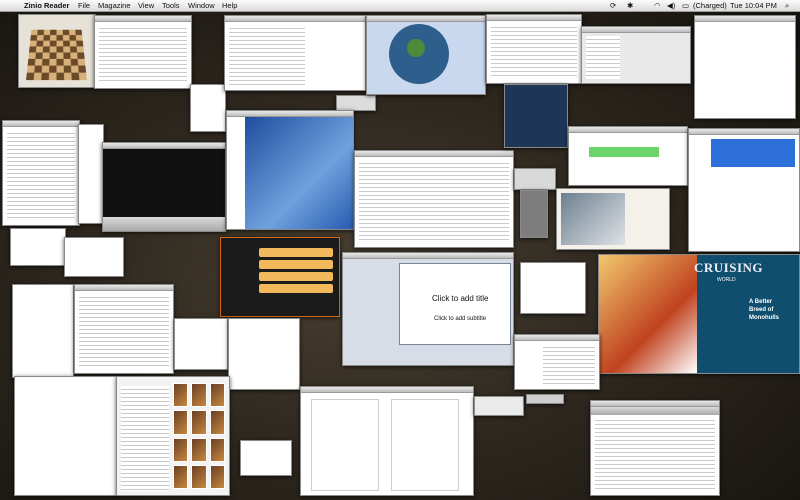 This screenshot has width=800, height=500. I want to click on inspector-window, so click(557, 362).